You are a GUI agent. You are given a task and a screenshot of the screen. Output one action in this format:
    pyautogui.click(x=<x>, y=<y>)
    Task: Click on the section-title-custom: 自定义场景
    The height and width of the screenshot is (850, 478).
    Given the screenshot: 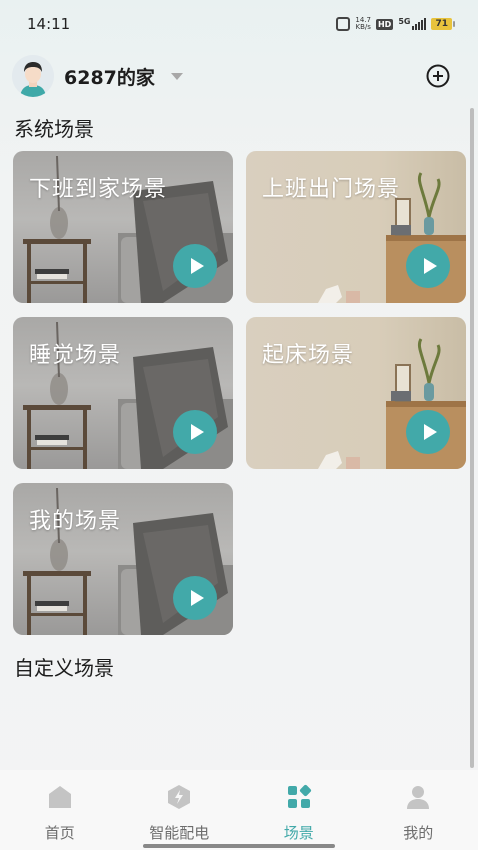 What is the action you would take?
    pyautogui.click(x=64, y=668)
    